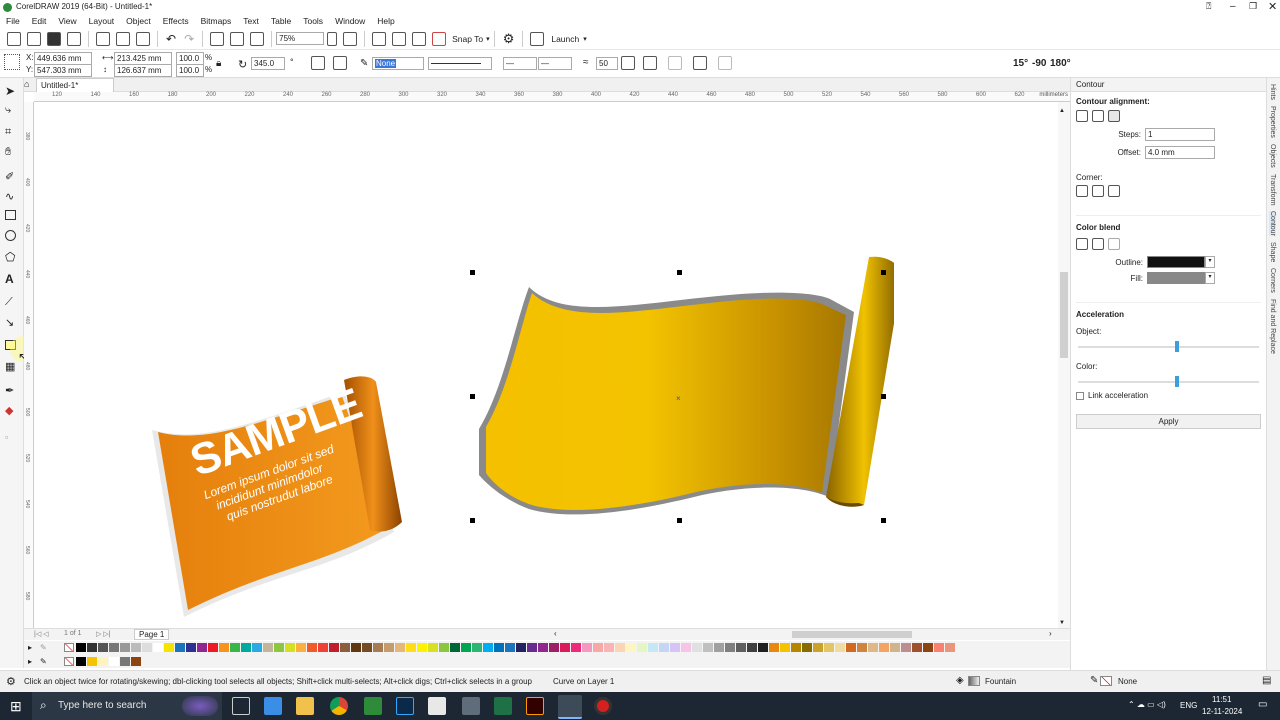 This screenshot has height=720, width=1280. I want to click on palette-arrow-icon: ▸, so click(30, 661).